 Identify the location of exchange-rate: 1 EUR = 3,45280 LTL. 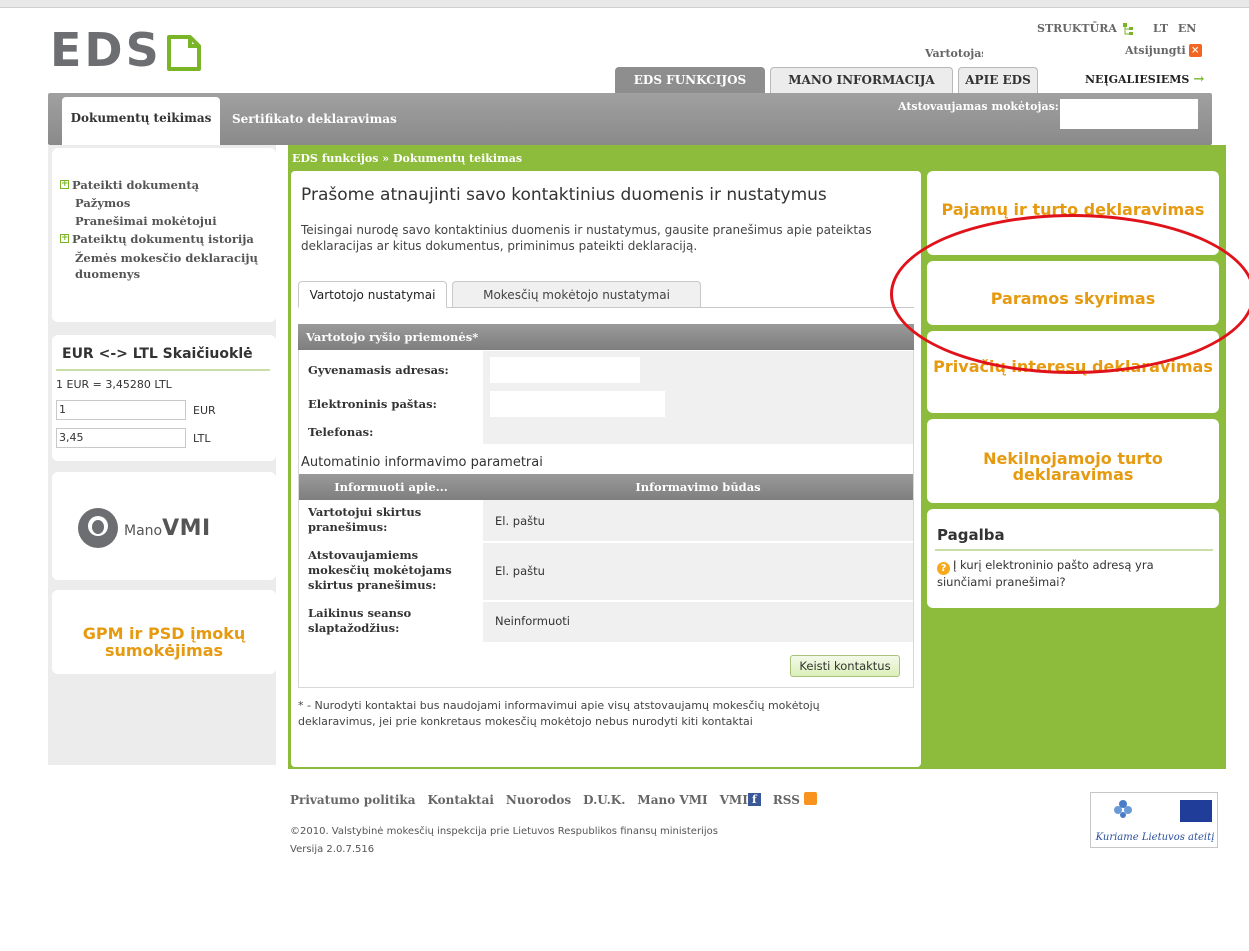
(114, 384).